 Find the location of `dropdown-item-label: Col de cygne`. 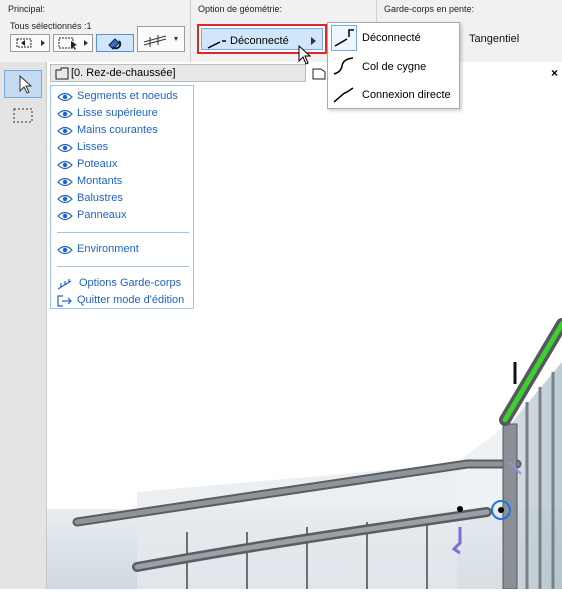

dropdown-item-label: Col de cygne is located at coordinates (394, 67).